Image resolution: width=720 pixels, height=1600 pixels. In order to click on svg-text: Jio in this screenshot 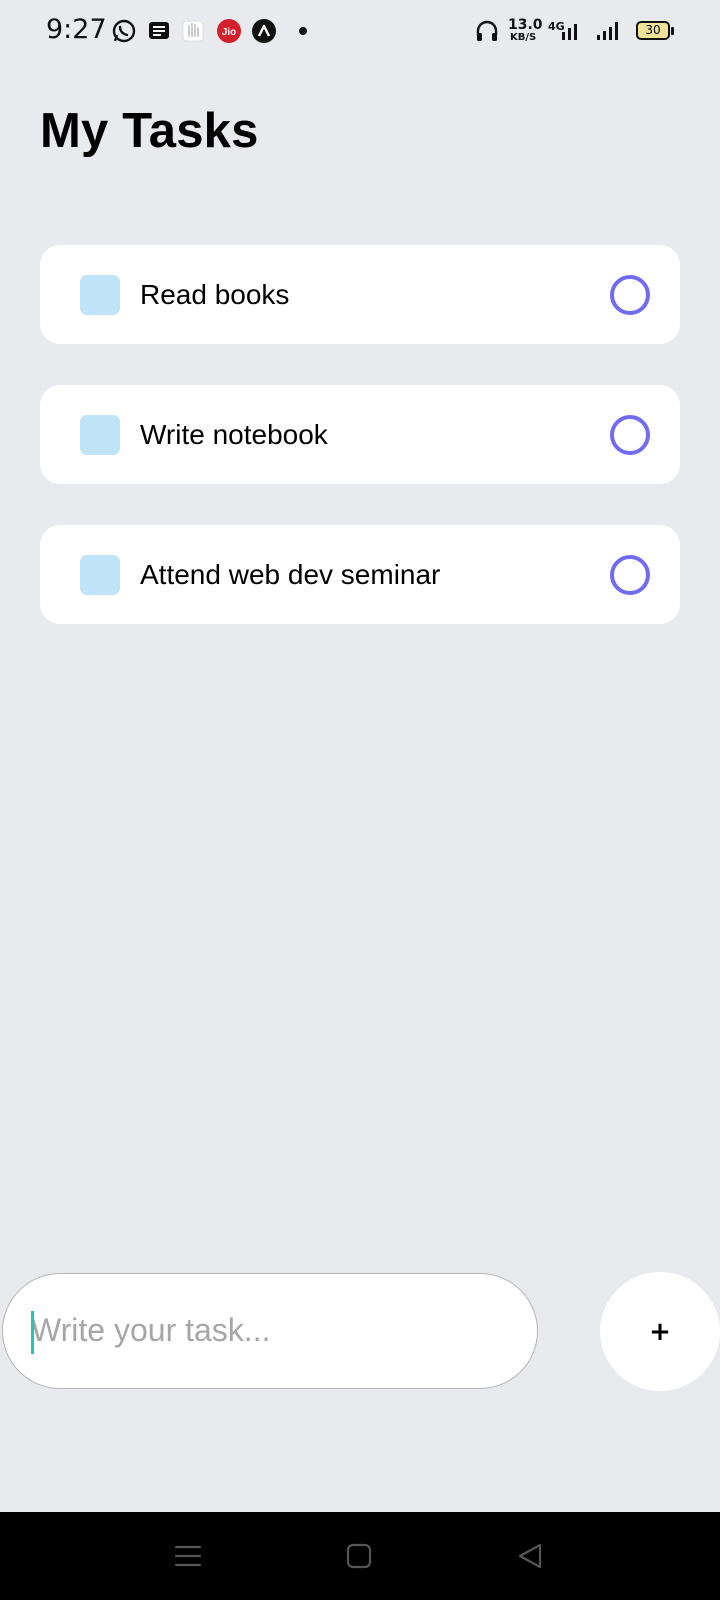, I will do `click(229, 32)`.